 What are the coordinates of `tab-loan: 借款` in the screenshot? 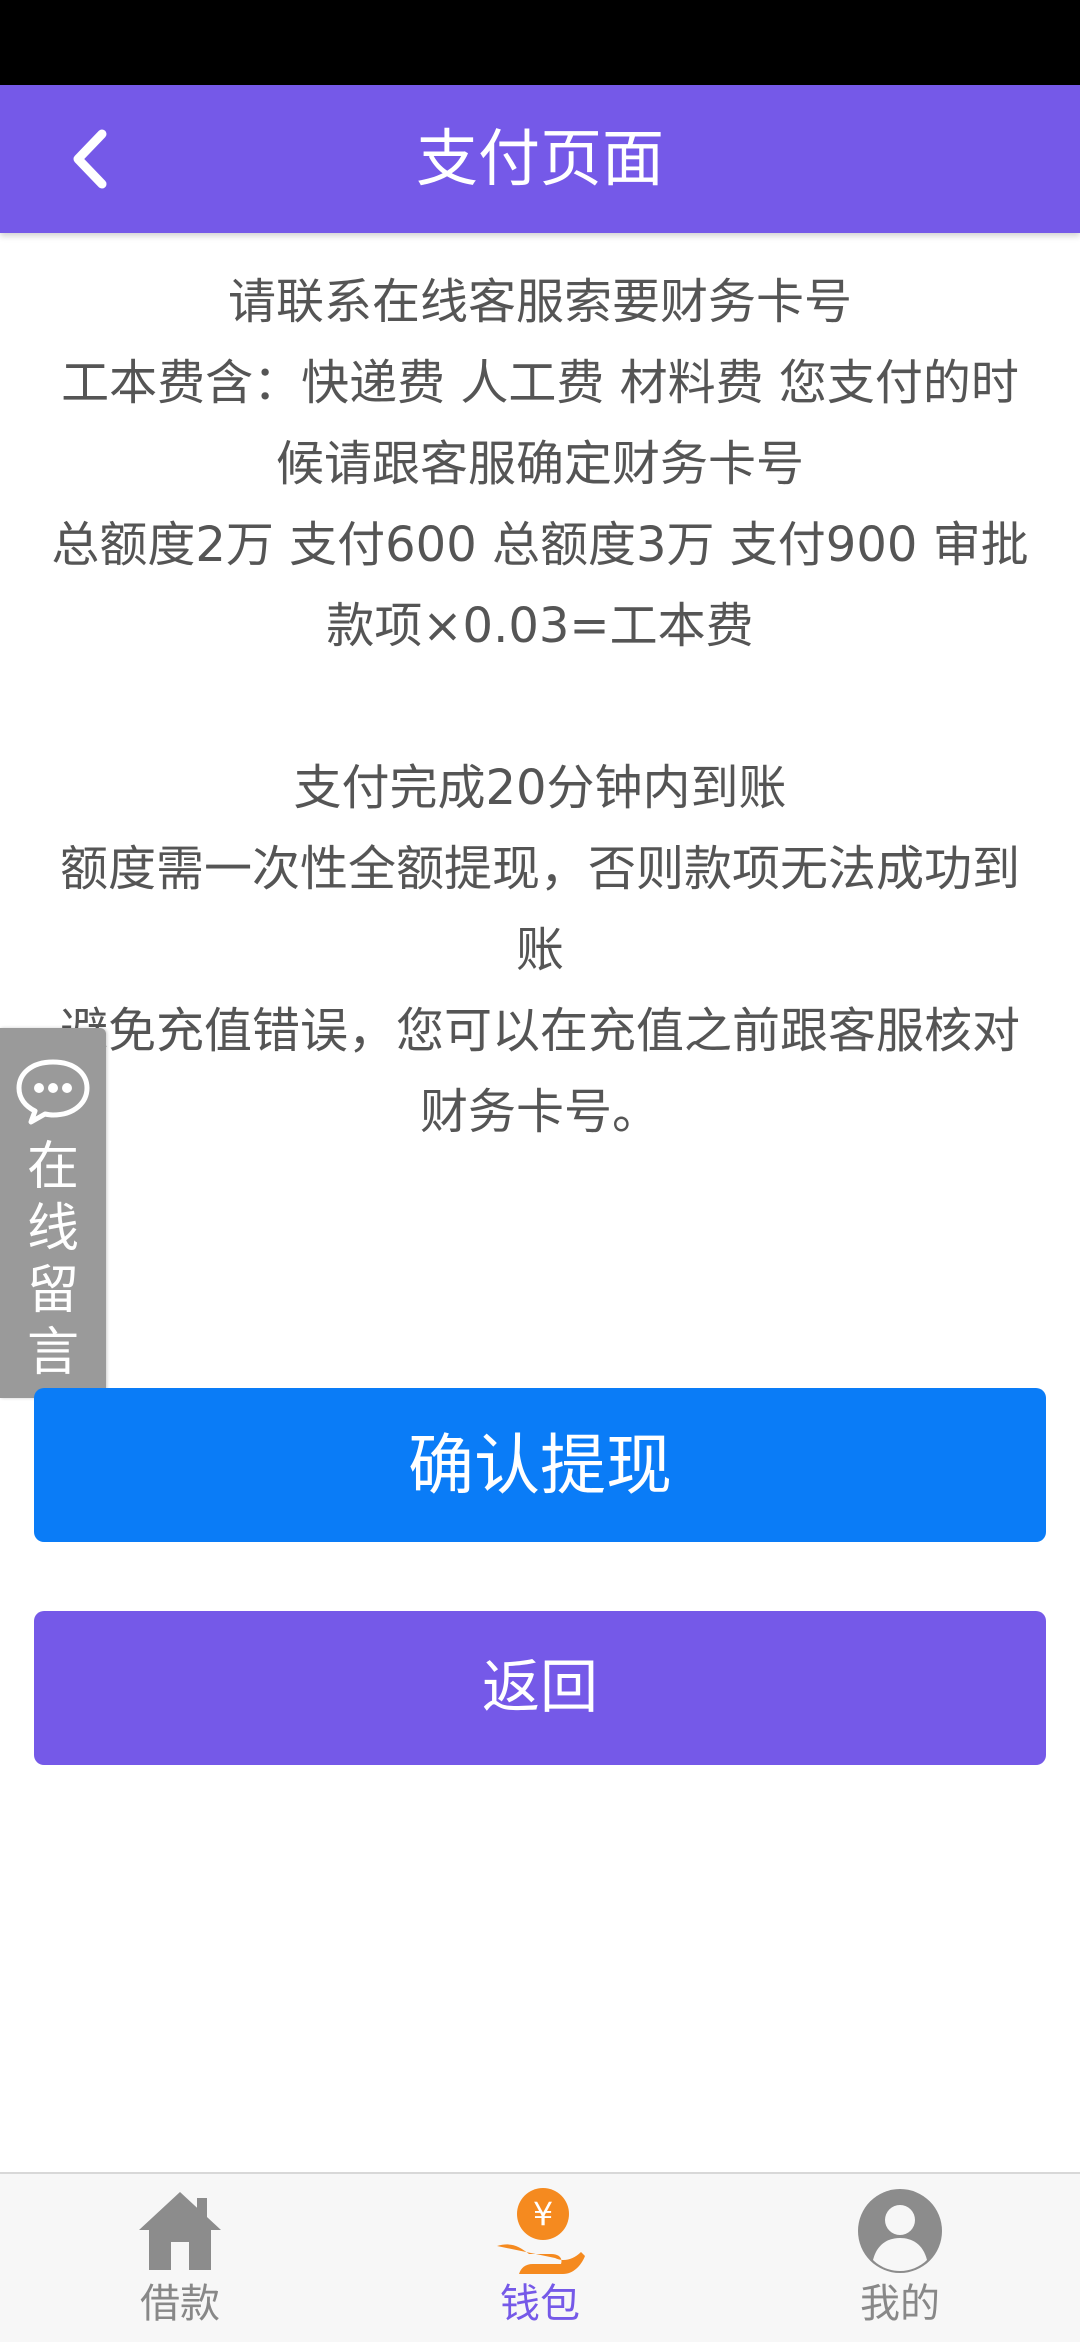 It's located at (180, 2258).